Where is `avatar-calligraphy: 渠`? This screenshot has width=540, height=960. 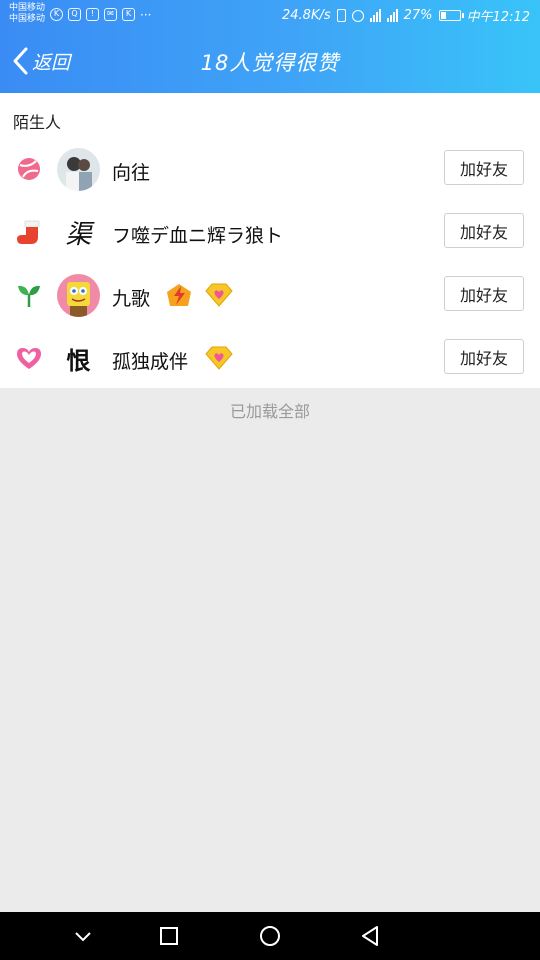
avatar-calligraphy: 渠 is located at coordinates (78, 235).